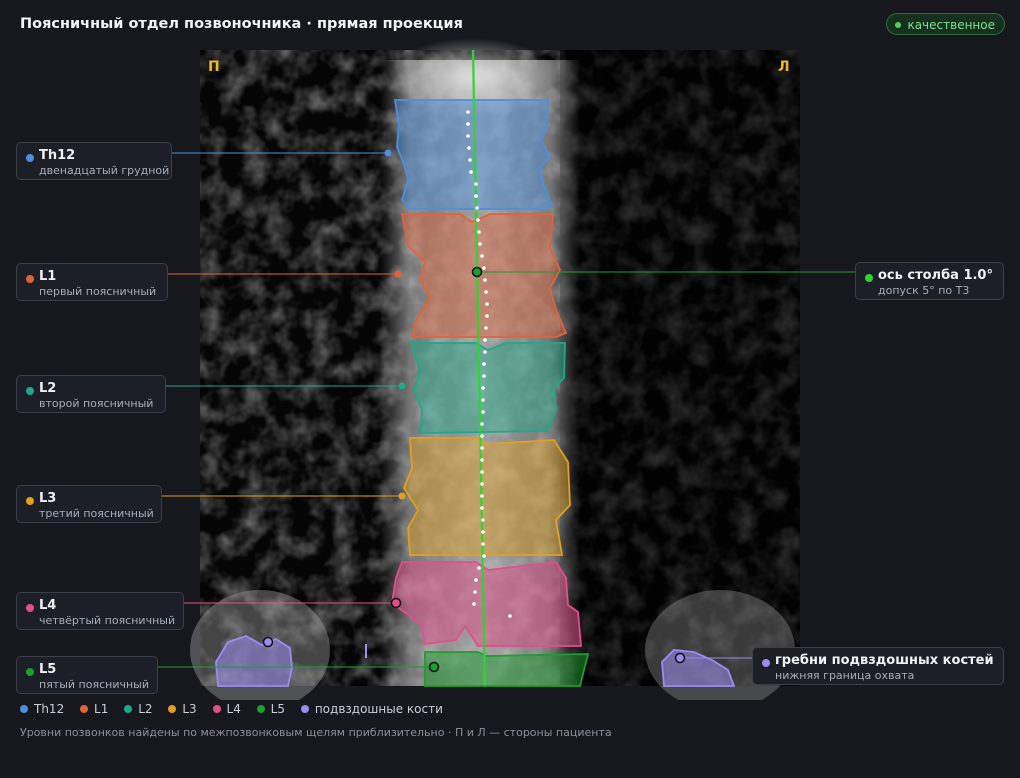 Image resolution: width=1020 pixels, height=778 pixels. Describe the element at coordinates (91, 394) in the screenshot. I see `label-l2: L2 второй поясничный` at that location.